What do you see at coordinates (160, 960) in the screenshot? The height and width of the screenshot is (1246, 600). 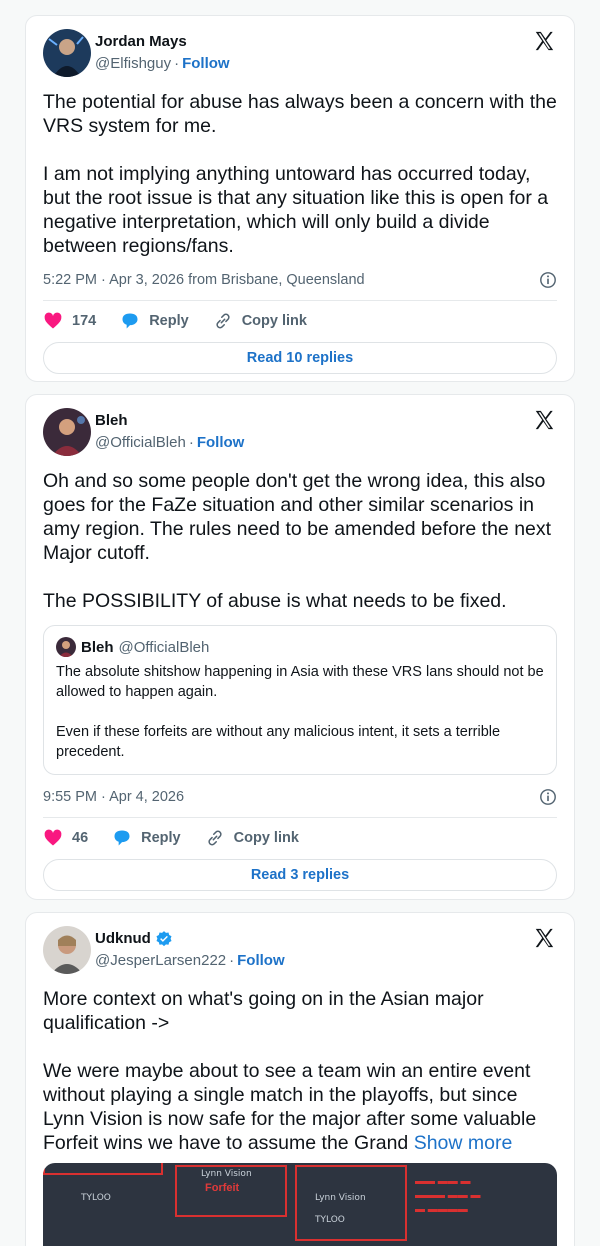 I see `author-handle: @JesperLarsen222` at bounding box center [160, 960].